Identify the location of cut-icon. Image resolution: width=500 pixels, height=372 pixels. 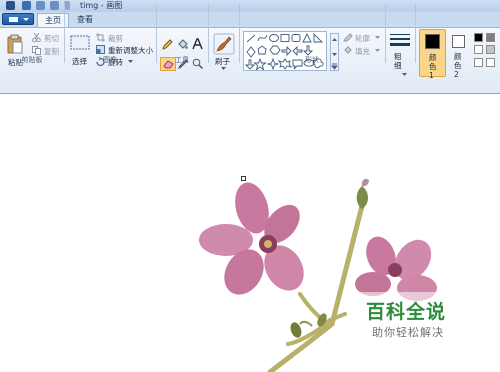
(36, 37).